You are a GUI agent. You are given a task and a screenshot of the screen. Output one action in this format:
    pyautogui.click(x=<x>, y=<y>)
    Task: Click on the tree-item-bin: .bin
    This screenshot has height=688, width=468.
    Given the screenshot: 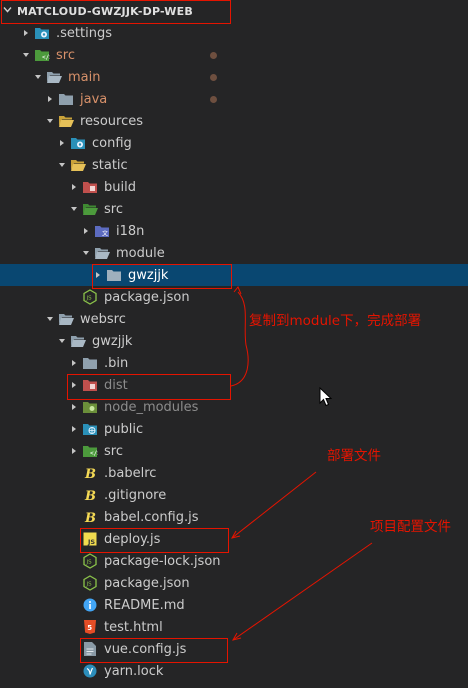 What is the action you would take?
    pyautogui.click(x=234, y=363)
    